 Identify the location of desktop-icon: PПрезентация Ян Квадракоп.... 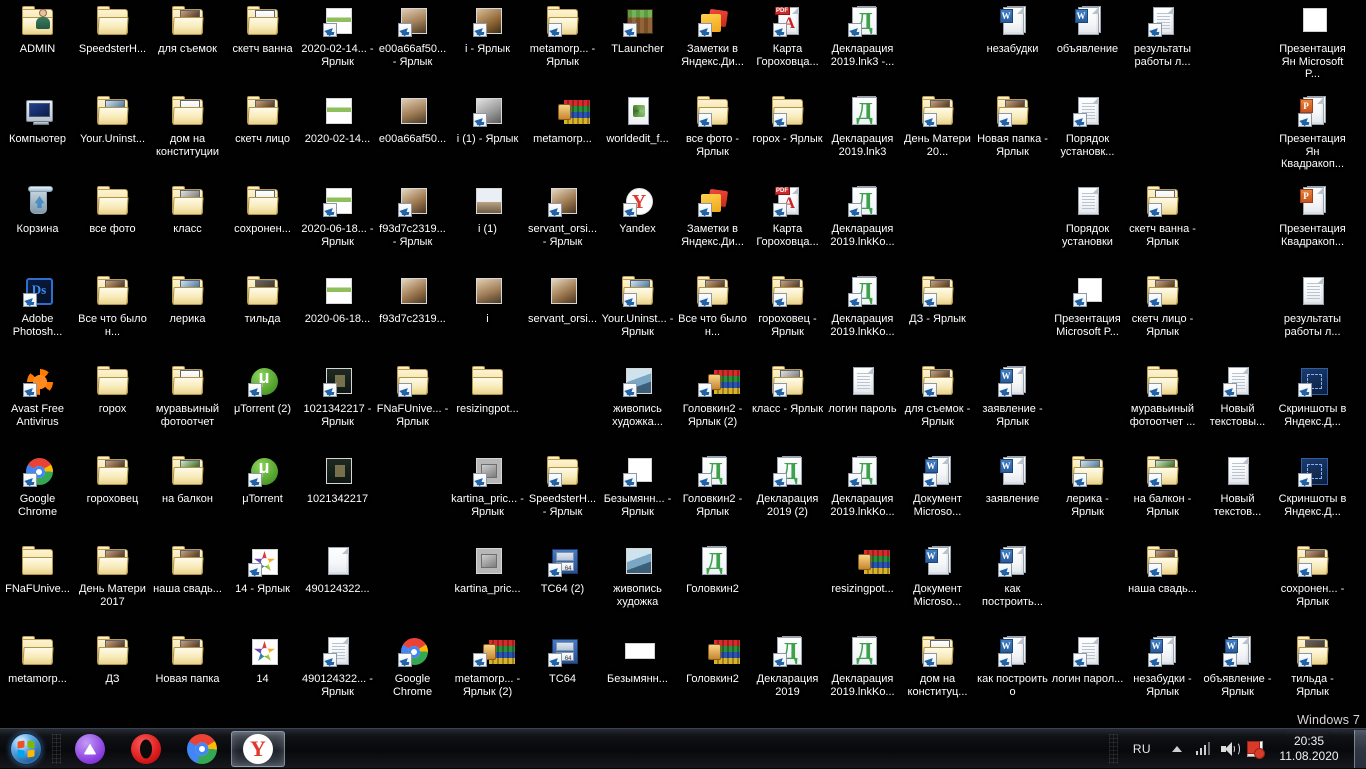
(1312, 132).